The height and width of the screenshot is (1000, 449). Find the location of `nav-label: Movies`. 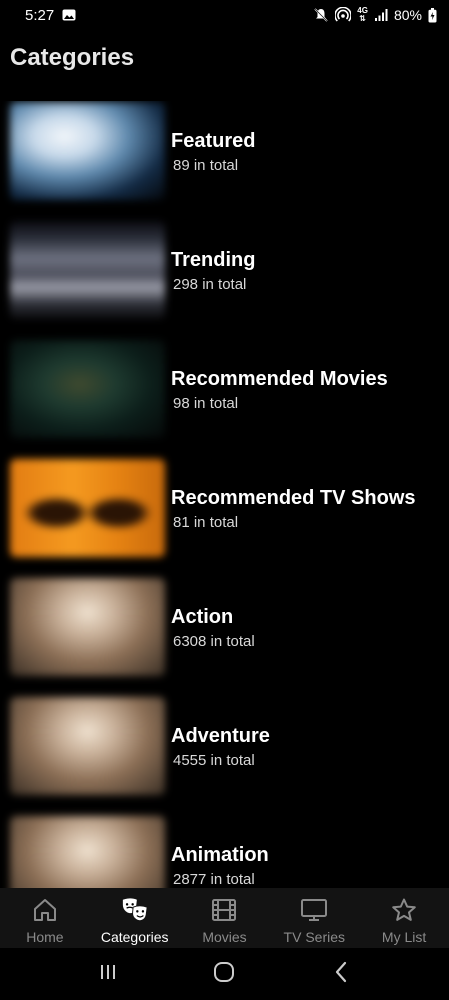

nav-label: Movies is located at coordinates (224, 937).